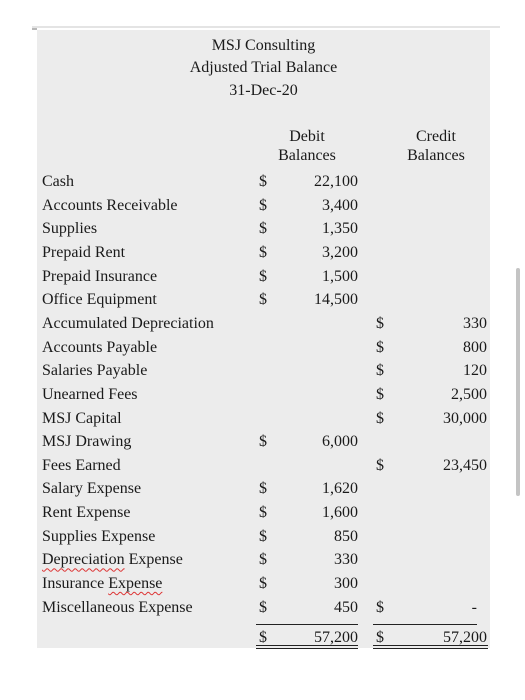 This screenshot has height=700, width=525. Describe the element at coordinates (87, 442) in the screenshot. I see `account-name: MSJ Drawing` at that location.